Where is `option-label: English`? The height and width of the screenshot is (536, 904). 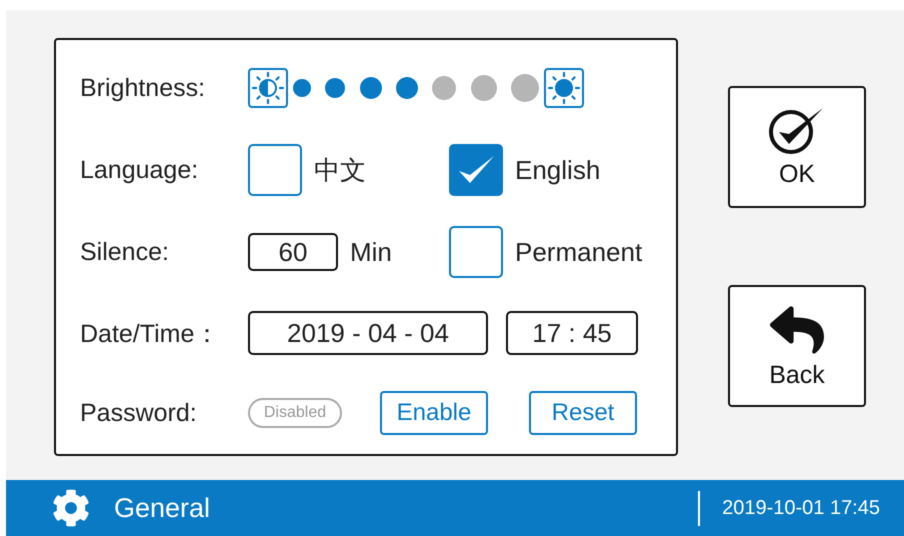 option-label: English is located at coordinates (557, 170).